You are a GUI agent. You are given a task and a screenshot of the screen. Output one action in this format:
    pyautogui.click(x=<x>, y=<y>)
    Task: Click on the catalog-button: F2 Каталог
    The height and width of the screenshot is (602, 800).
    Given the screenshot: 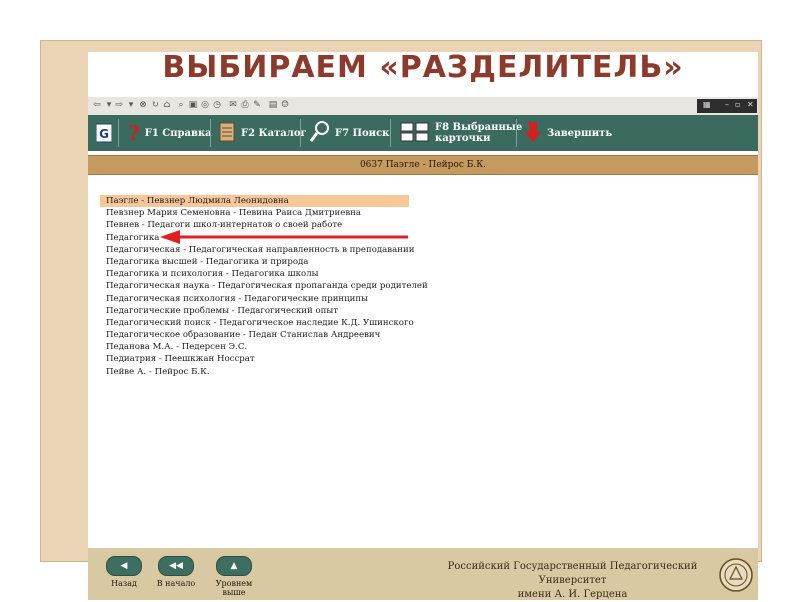 What is the action you would take?
    pyautogui.click(x=262, y=133)
    